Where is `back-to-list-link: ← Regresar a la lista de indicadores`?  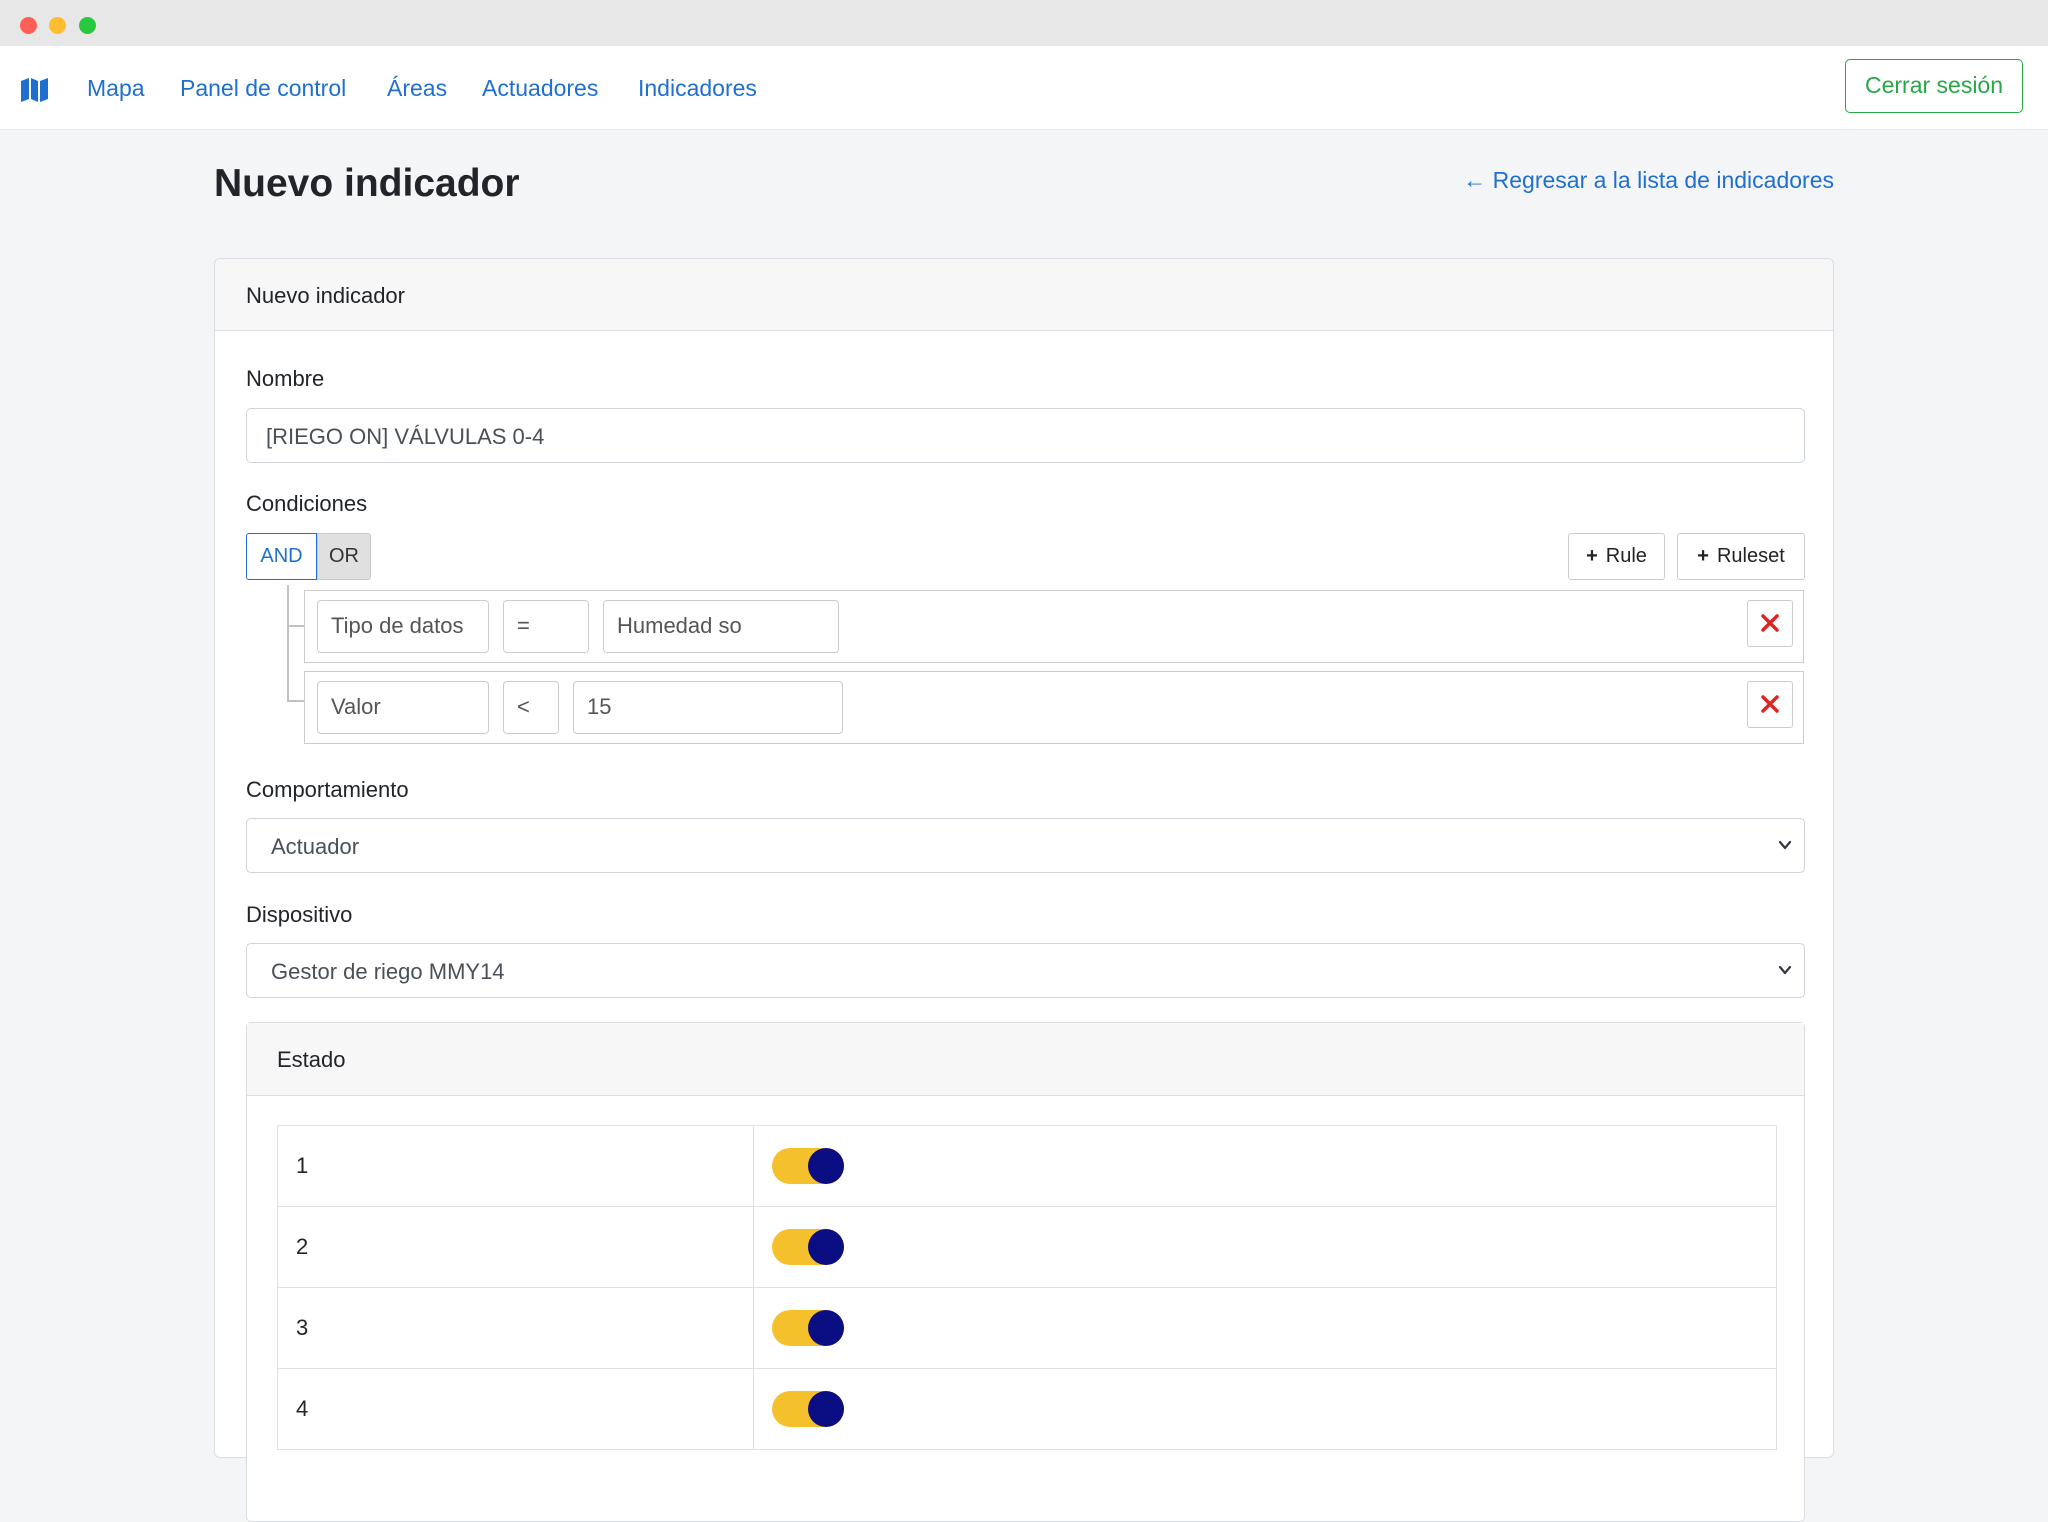
back-to-list-link: ← Regresar a la lista de indicadores is located at coordinates (1648, 180).